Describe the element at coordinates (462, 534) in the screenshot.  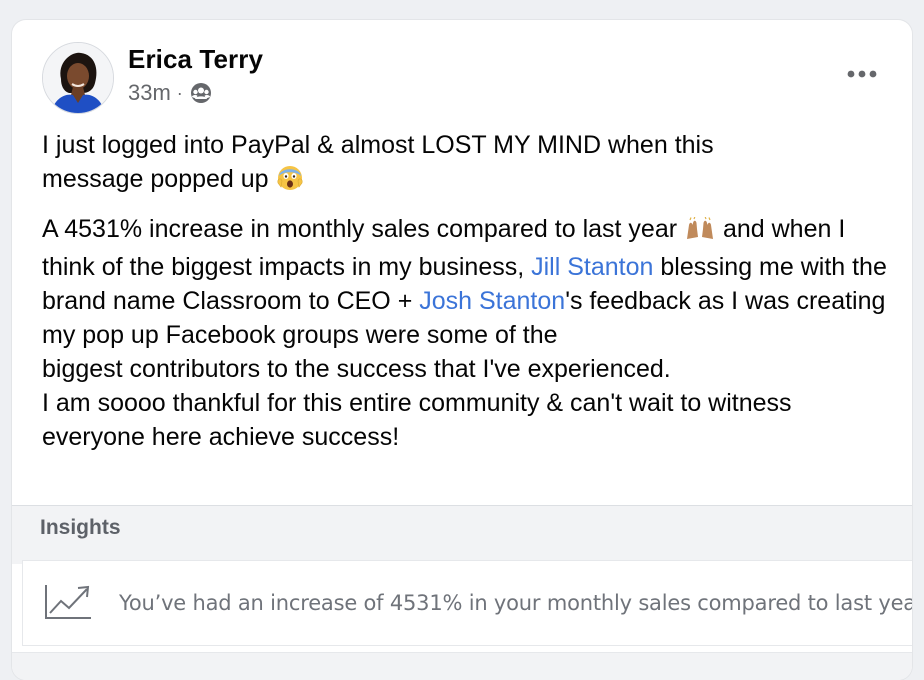
I see `insights-header: Insights` at that location.